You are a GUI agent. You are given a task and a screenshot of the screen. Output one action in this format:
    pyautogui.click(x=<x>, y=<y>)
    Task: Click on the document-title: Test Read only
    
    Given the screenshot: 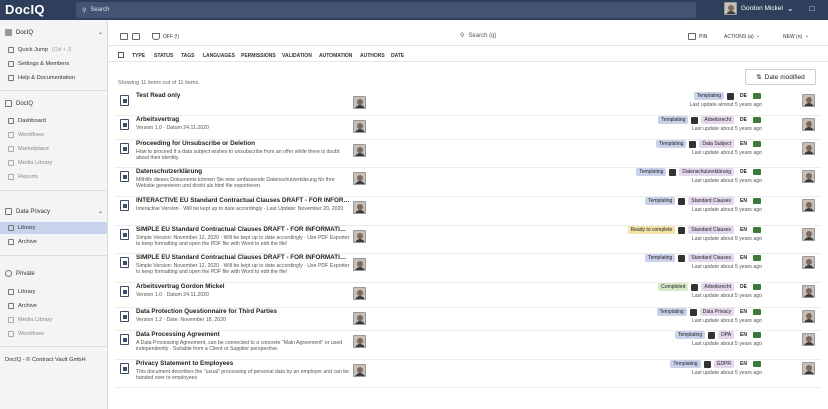 What is the action you would take?
    pyautogui.click(x=158, y=95)
    